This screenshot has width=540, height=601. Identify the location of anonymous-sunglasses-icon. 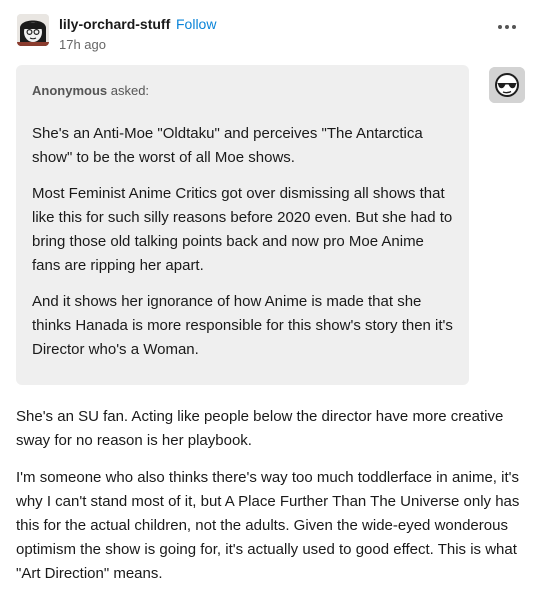
(507, 85).